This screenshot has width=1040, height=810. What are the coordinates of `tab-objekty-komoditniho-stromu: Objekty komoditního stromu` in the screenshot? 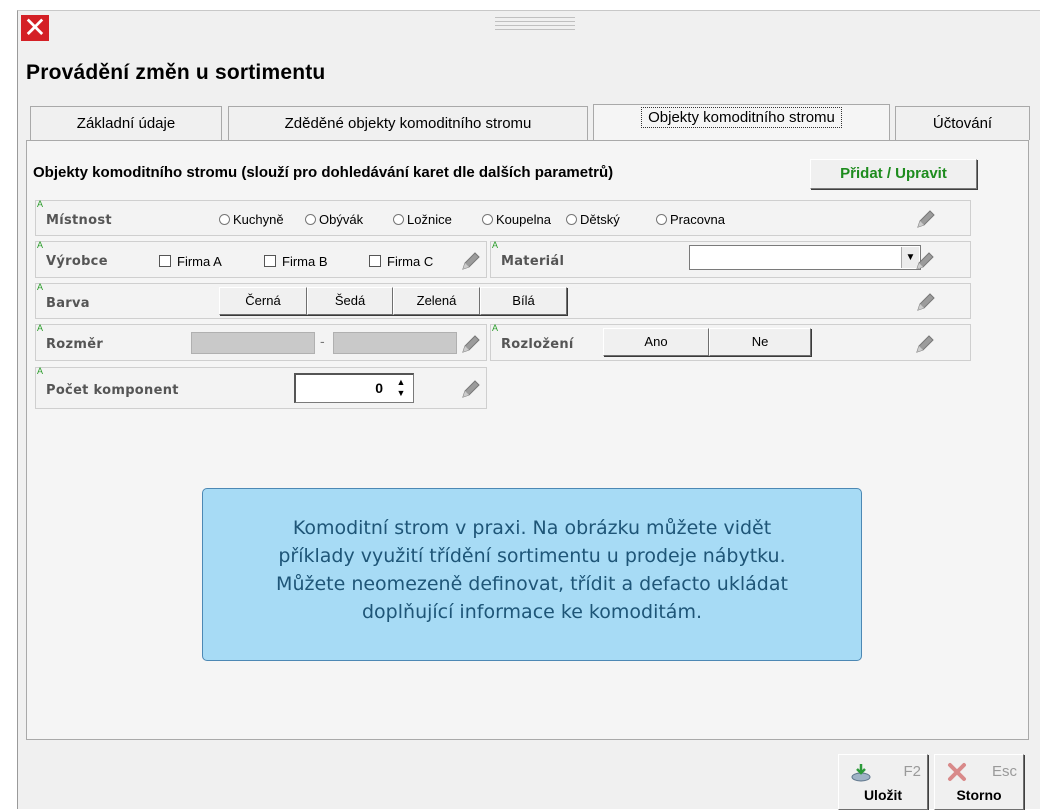 It's located at (741, 123).